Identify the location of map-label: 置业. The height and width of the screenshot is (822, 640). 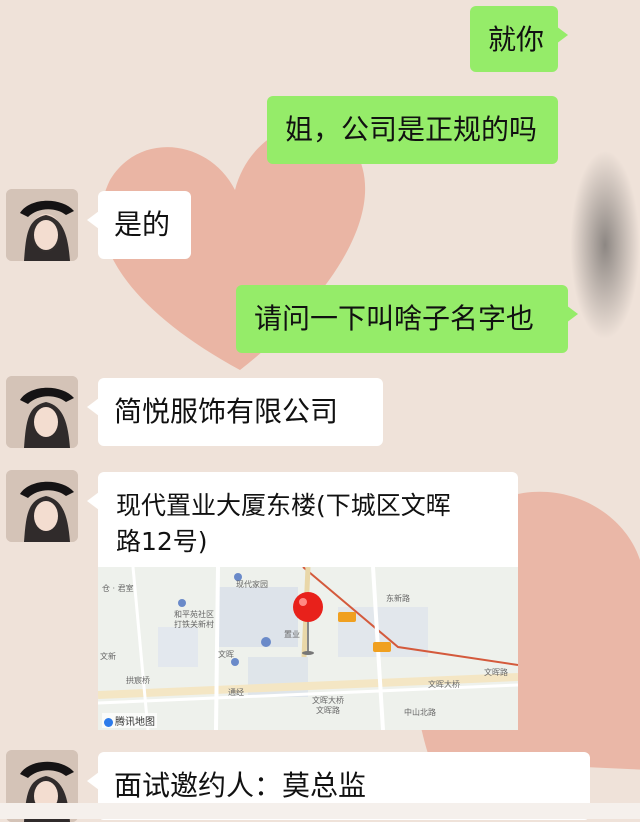
(292, 634).